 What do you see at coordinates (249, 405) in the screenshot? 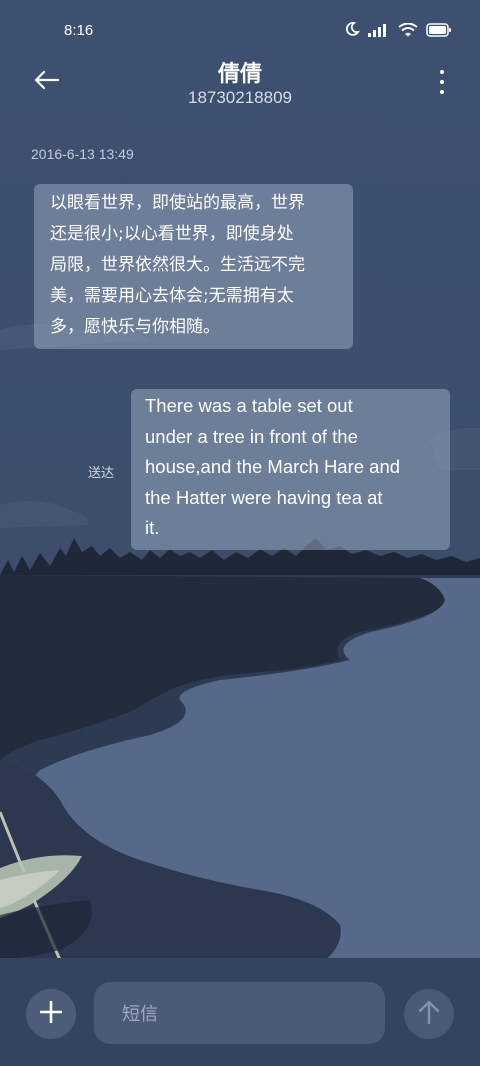
I see `message-line: There was a table set out` at bounding box center [249, 405].